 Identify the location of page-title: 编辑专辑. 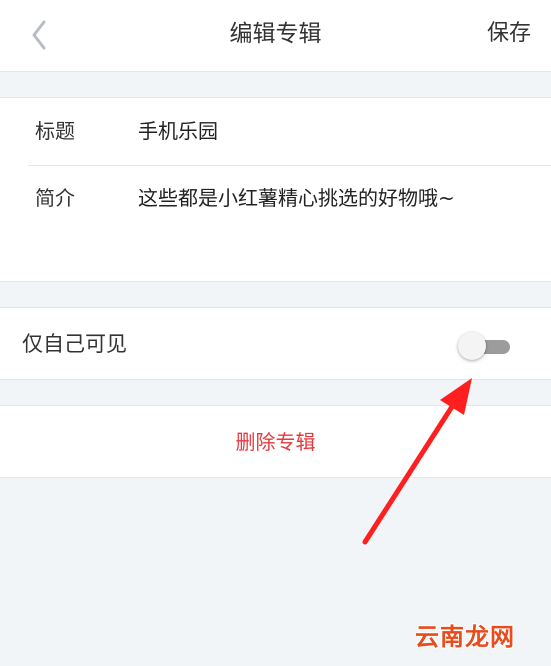
(275, 34).